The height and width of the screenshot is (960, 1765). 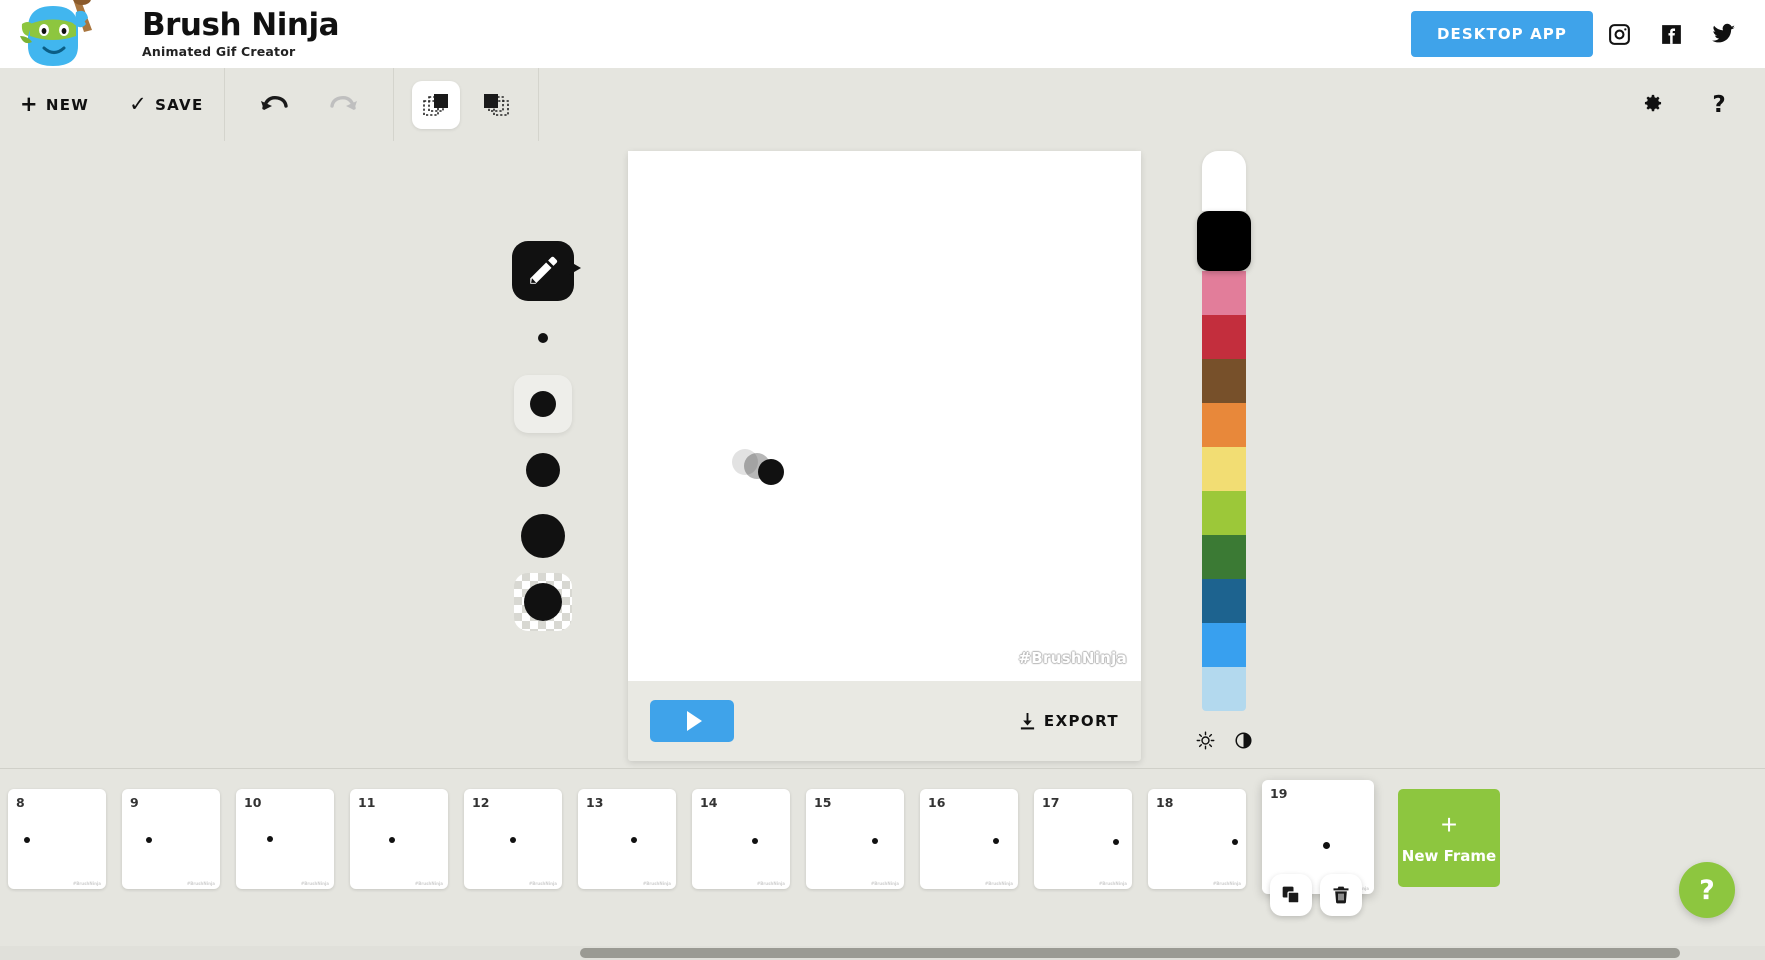 What do you see at coordinates (969, 839) in the screenshot?
I see `frame-thumb: 16 #BrushNinja` at bounding box center [969, 839].